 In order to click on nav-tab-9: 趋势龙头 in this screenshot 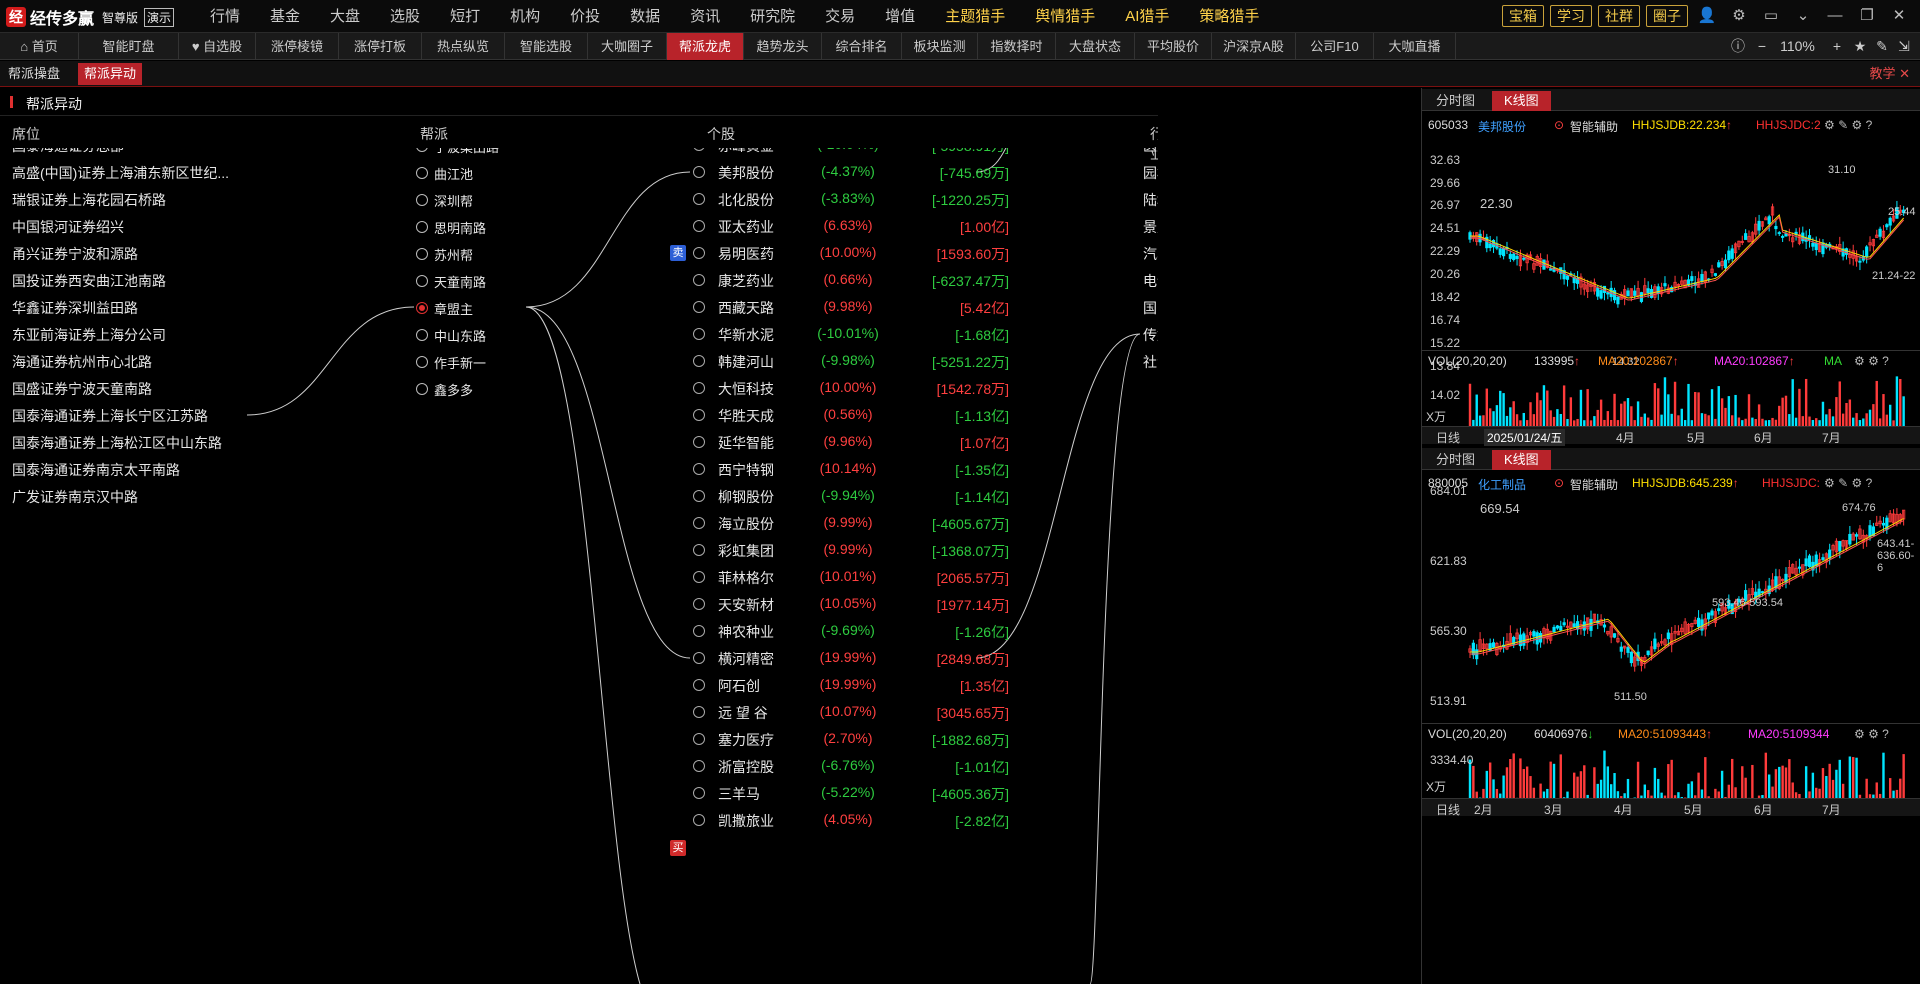, I will do `click(783, 46)`.